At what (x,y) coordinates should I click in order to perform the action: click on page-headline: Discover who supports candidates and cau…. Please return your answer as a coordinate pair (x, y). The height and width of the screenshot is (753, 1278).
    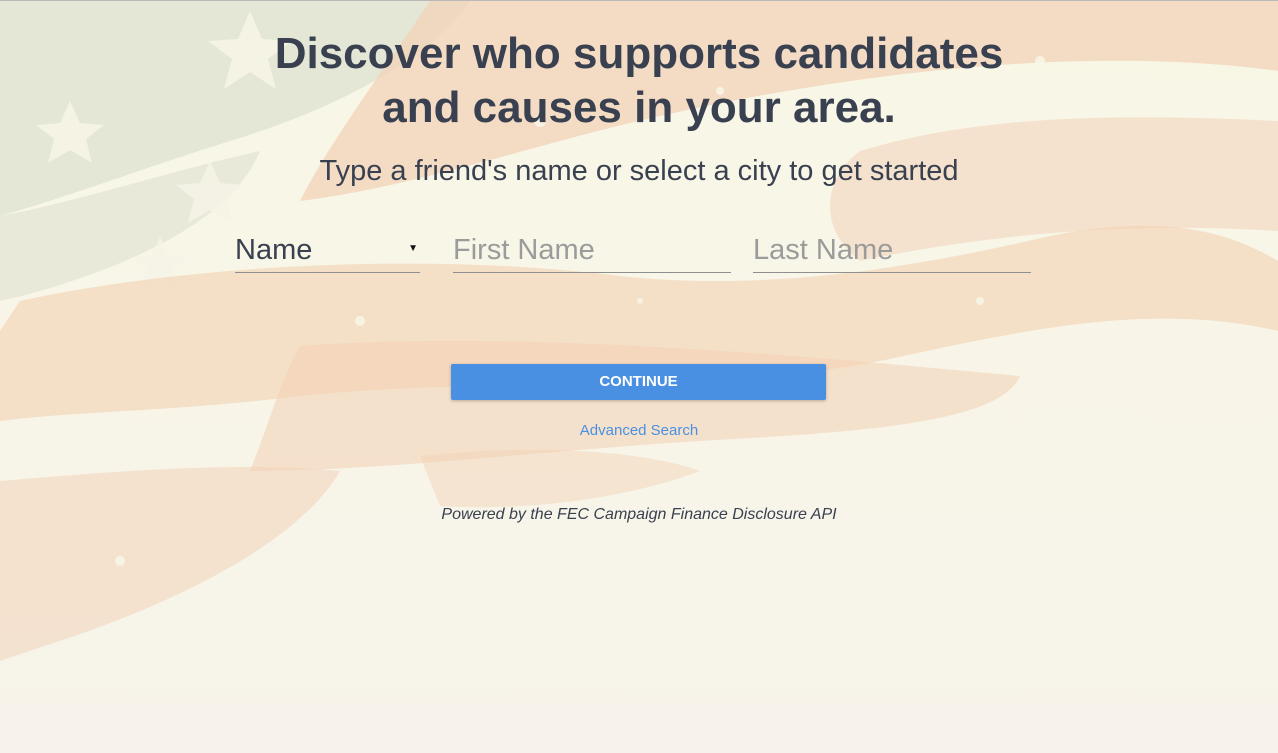
    Looking at the image, I should click on (639, 81).